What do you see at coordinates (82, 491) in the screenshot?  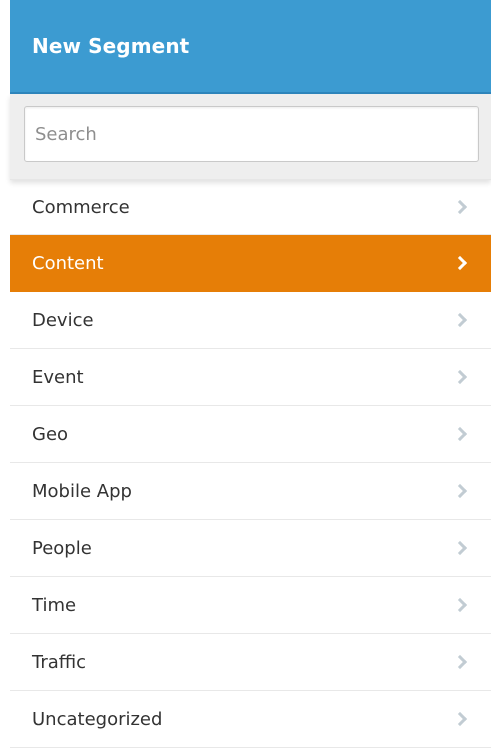 I see `category-label: Mobile App` at bounding box center [82, 491].